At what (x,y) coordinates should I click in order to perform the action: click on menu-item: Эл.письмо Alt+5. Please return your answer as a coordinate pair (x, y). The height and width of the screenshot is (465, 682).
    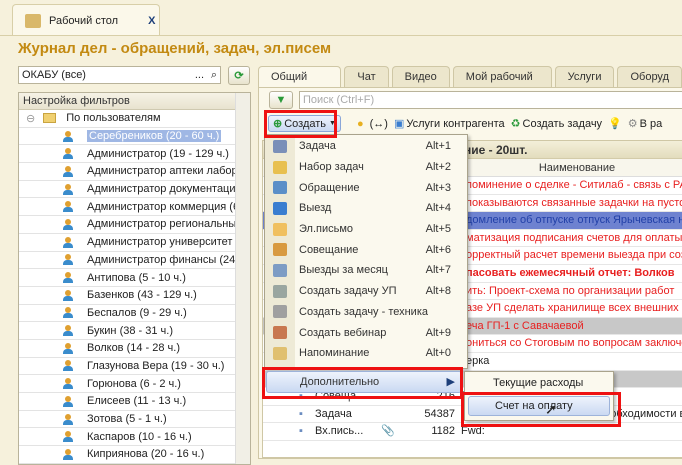
    Looking at the image, I should click on (366, 229).